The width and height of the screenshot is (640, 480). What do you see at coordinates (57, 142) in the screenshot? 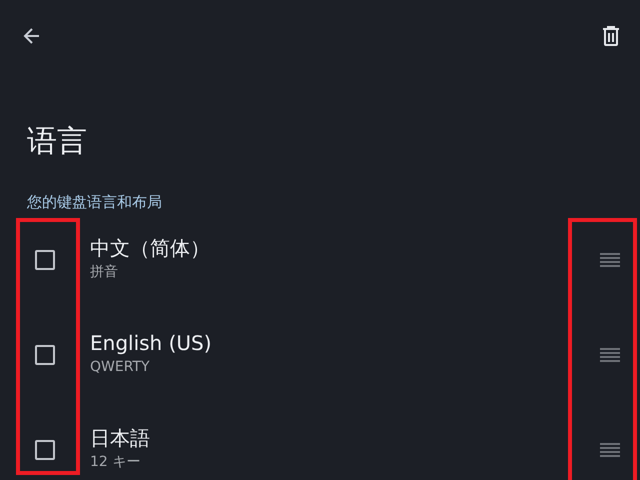
I see `page-title: 语言` at bounding box center [57, 142].